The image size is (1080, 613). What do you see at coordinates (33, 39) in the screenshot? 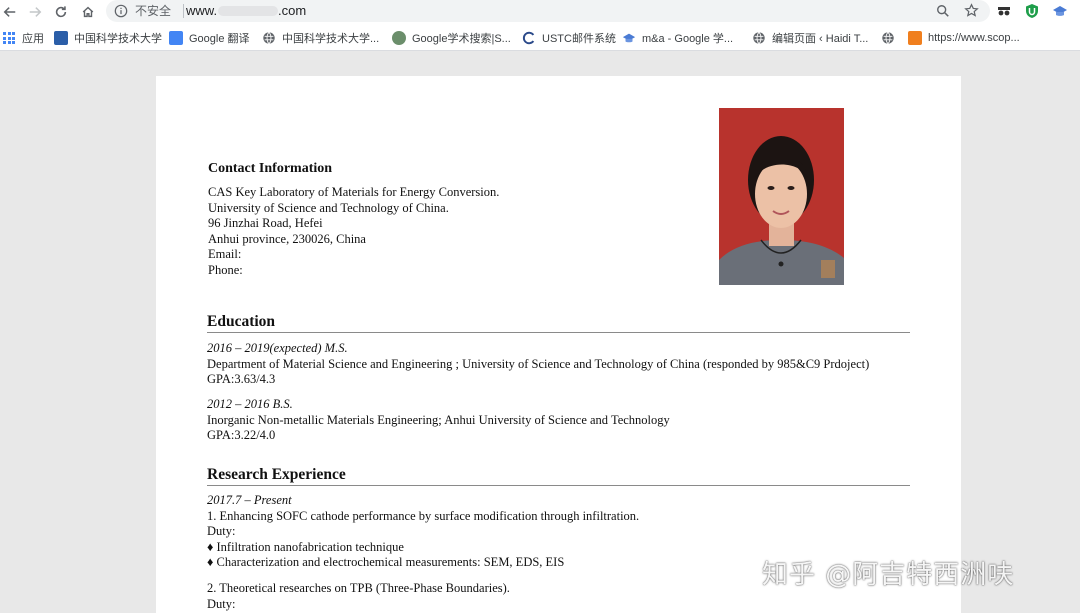
I see `bookmark-label: 应用` at bounding box center [33, 39].